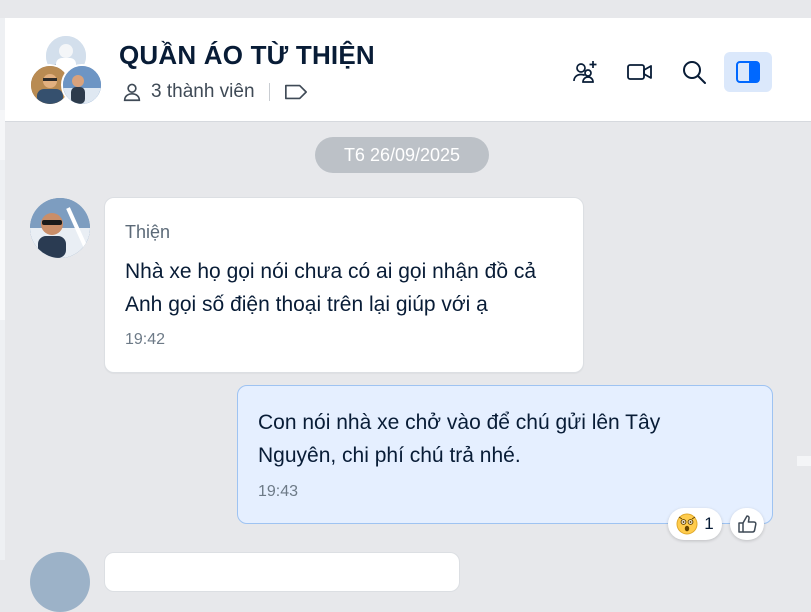 The width and height of the screenshot is (811, 612). What do you see at coordinates (687, 524) in the screenshot?
I see `surprised-face-emoji-icon` at bounding box center [687, 524].